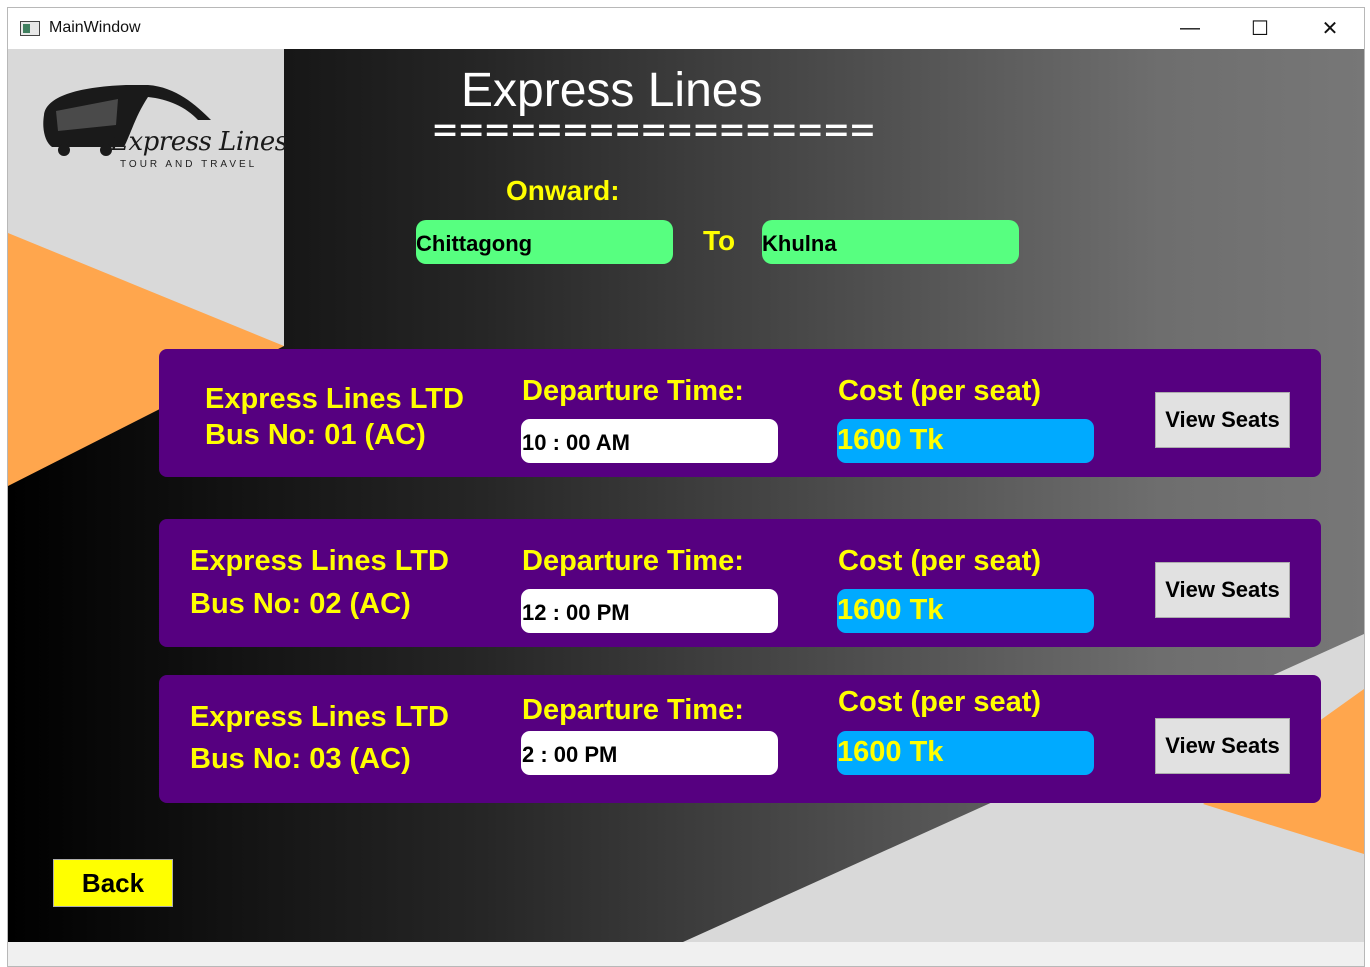 This screenshot has height=967, width=1370. What do you see at coordinates (300, 604) in the screenshot?
I see `bus-number: Bus No: 02 (AC)` at bounding box center [300, 604].